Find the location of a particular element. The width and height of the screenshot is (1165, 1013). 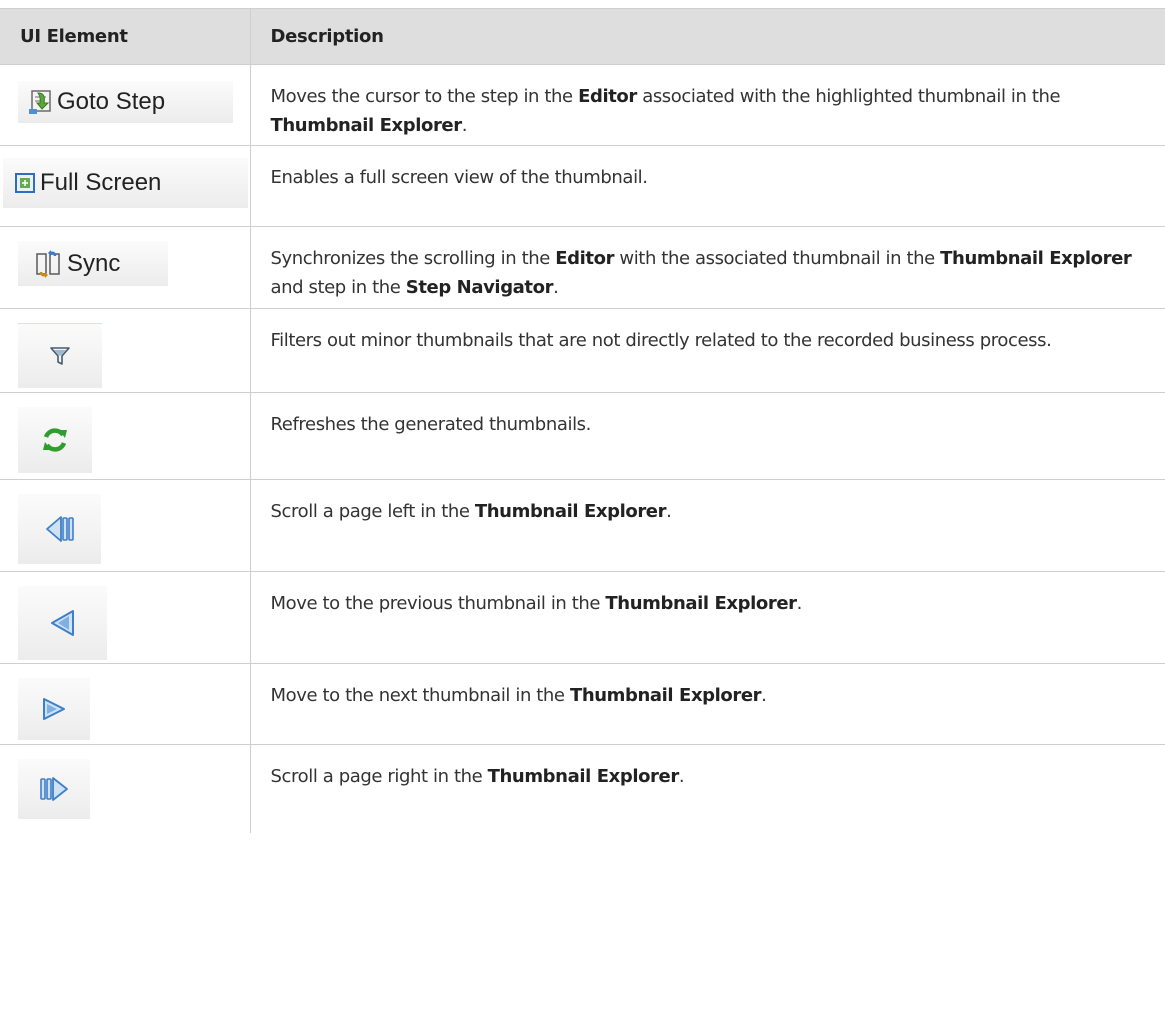

previous-icon is located at coordinates (63, 623).